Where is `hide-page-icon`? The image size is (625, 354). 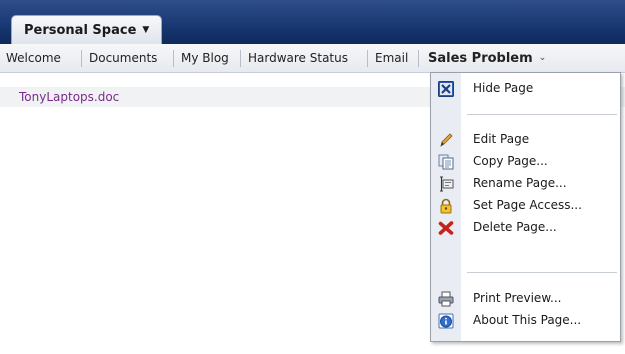 hide-page-icon is located at coordinates (446, 89).